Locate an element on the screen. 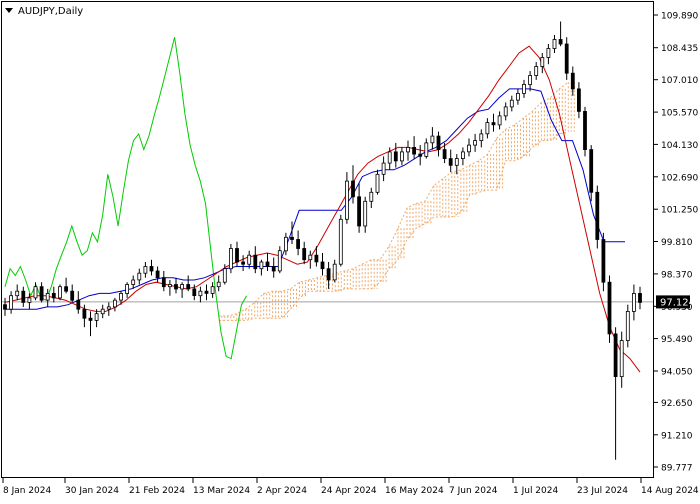 The width and height of the screenshot is (700, 504). x-tick-label: 23 Jul 2024 is located at coordinates (602, 491).